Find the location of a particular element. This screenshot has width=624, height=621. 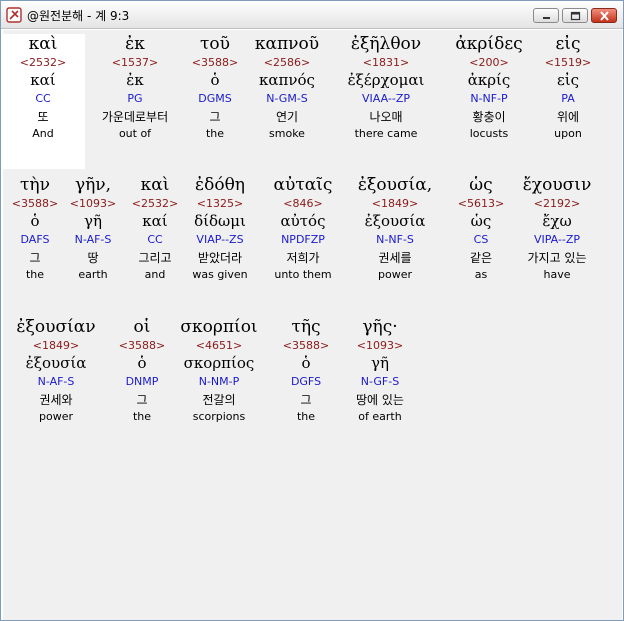

word-english: have is located at coordinates (557, 274).